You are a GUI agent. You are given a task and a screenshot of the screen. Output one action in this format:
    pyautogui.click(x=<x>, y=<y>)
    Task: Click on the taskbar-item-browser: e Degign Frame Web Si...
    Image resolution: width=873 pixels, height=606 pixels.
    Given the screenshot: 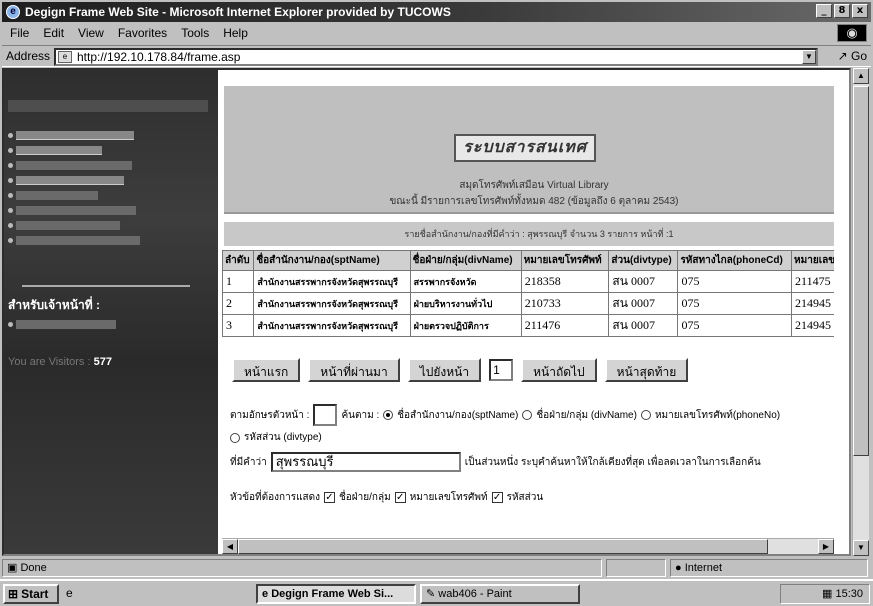 What is the action you would take?
    pyautogui.click(x=336, y=594)
    